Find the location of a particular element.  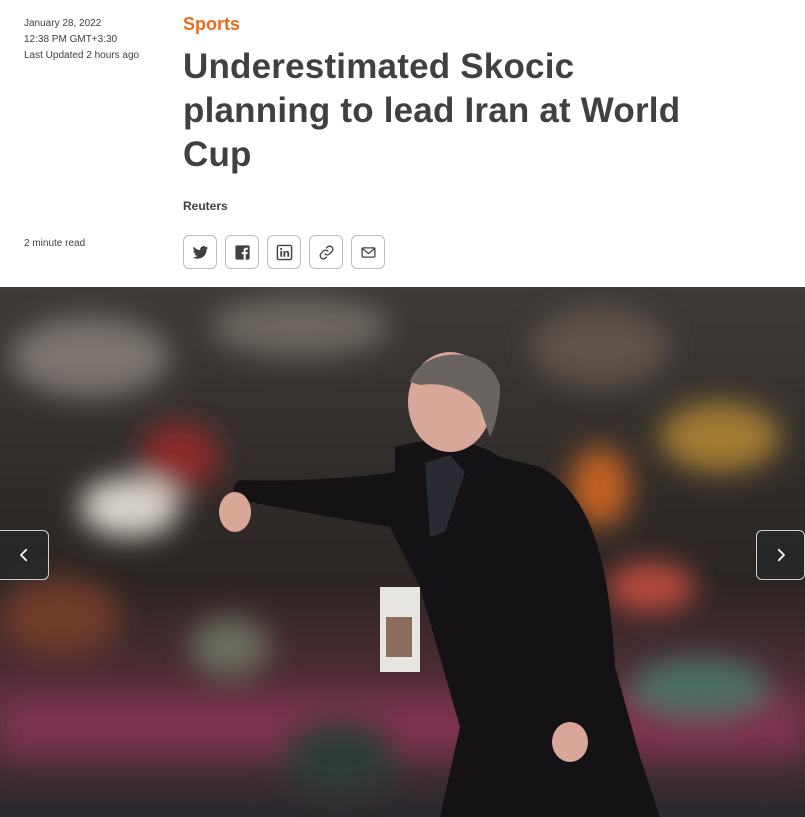

facebook-icon is located at coordinates (242, 252).